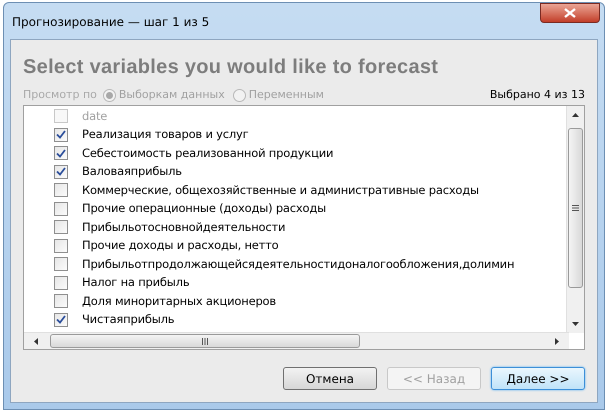 The height and width of the screenshot is (412, 608). What do you see at coordinates (208, 153) in the screenshot?
I see `variable-label: Себестоимость реализованной продукции` at bounding box center [208, 153].